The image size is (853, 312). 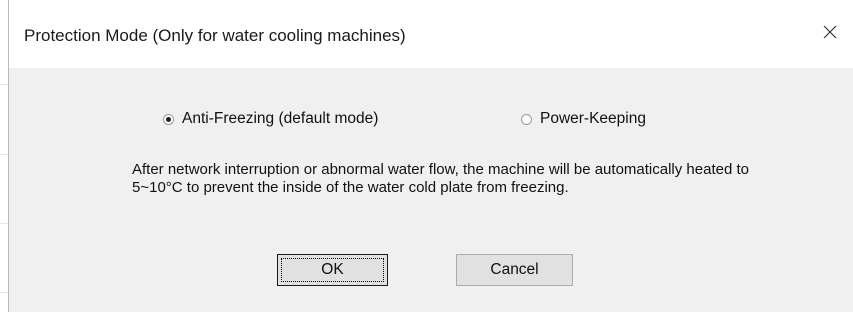 What do you see at coordinates (280, 118) in the screenshot?
I see `radio-anti-freezing-label: Anti-Freezing (default mode)` at bounding box center [280, 118].